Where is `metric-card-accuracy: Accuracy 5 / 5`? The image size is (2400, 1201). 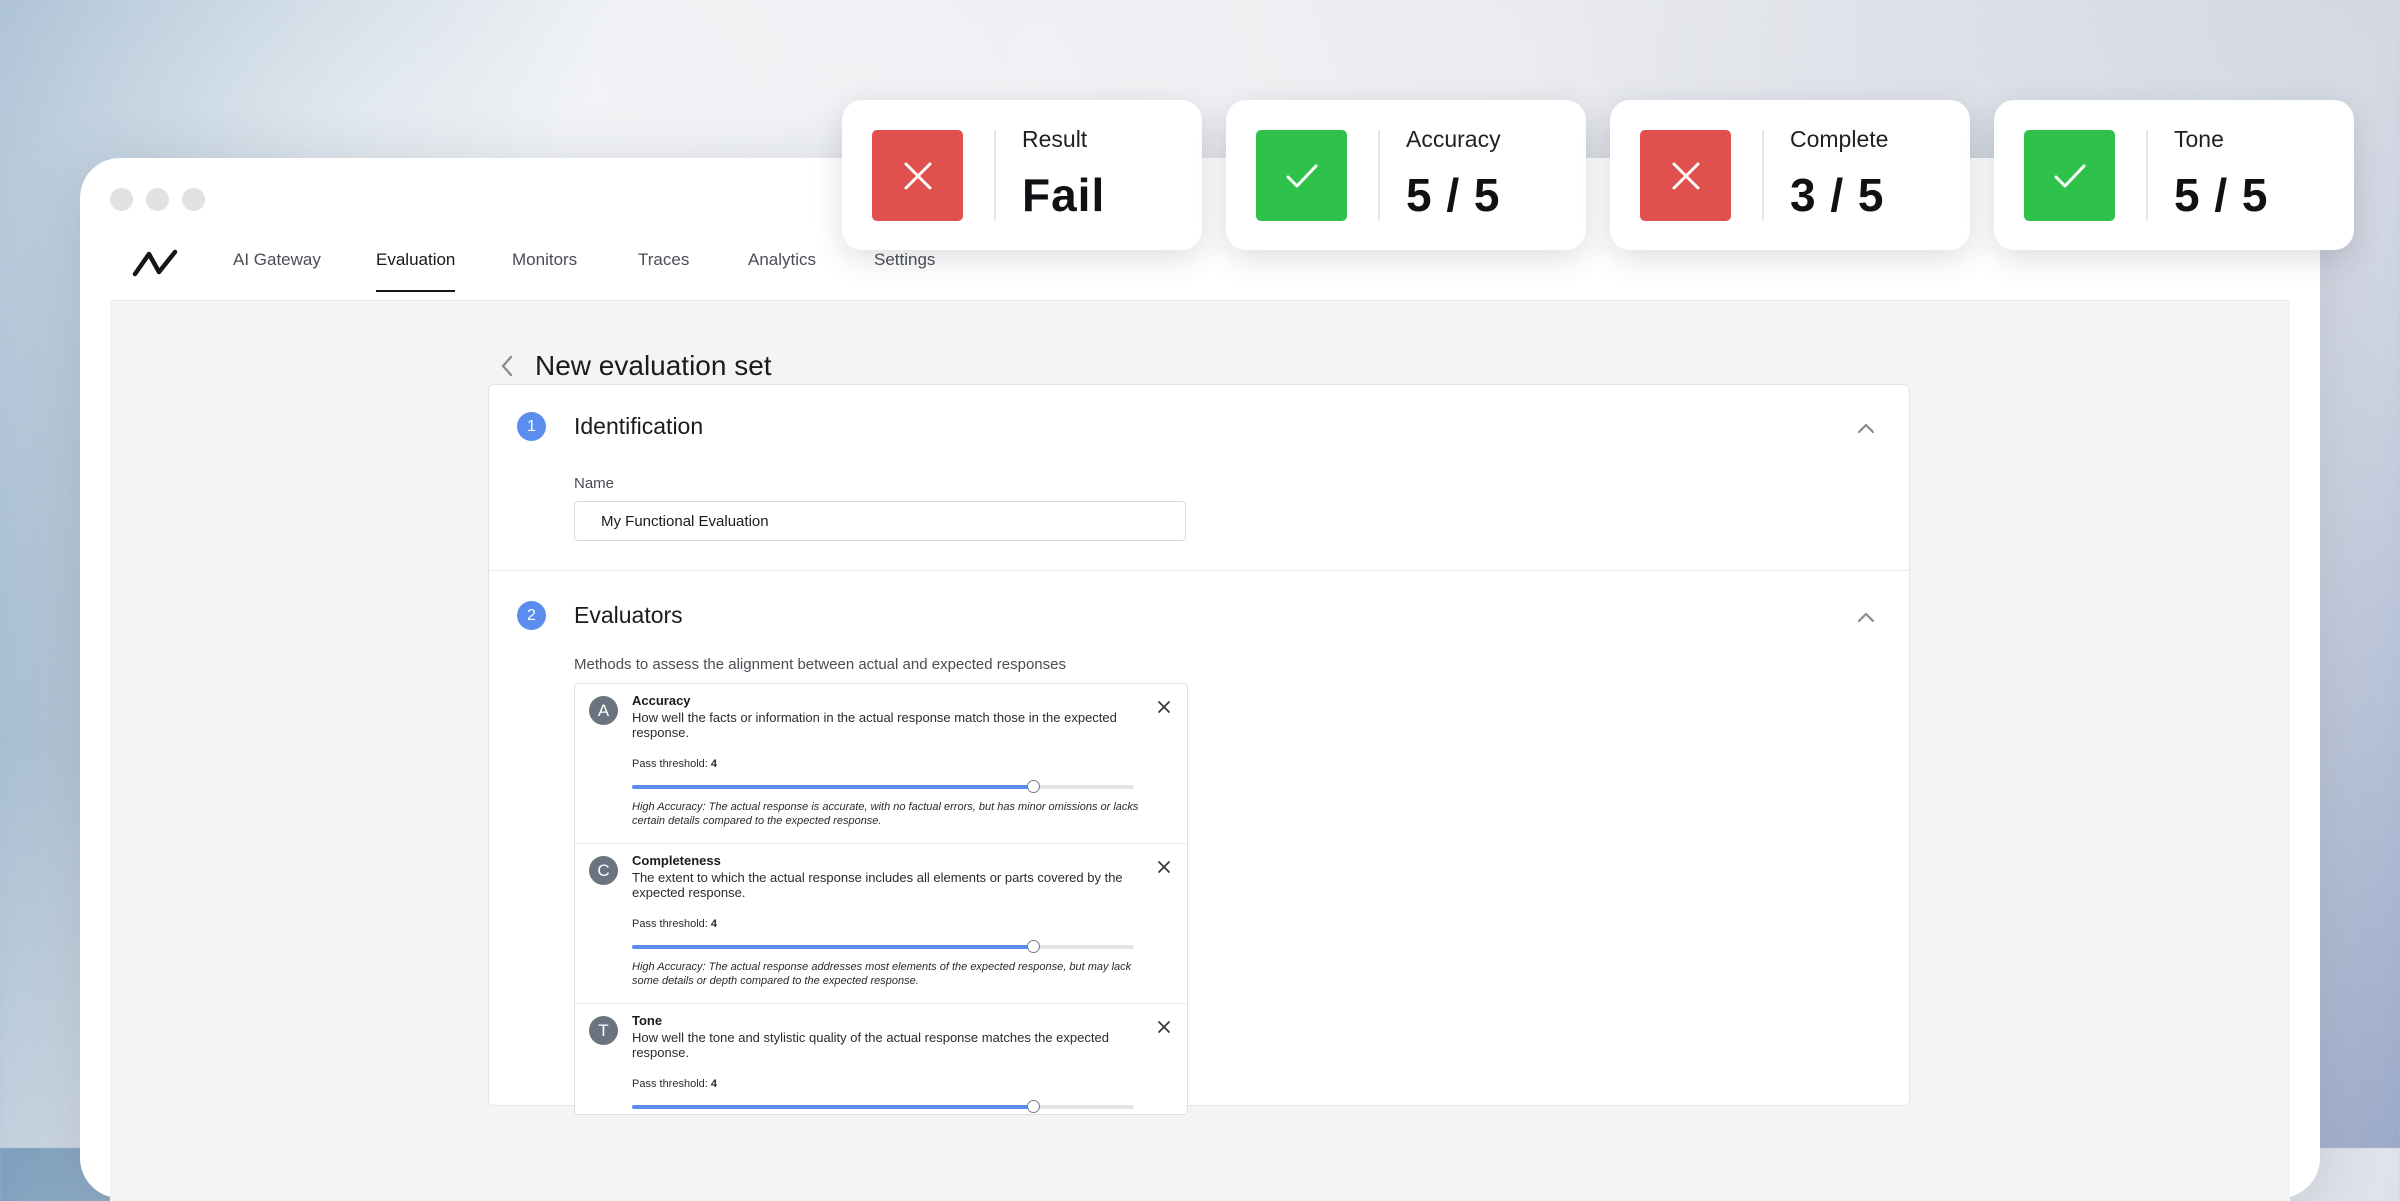 metric-card-accuracy: Accuracy 5 / 5 is located at coordinates (1406, 175).